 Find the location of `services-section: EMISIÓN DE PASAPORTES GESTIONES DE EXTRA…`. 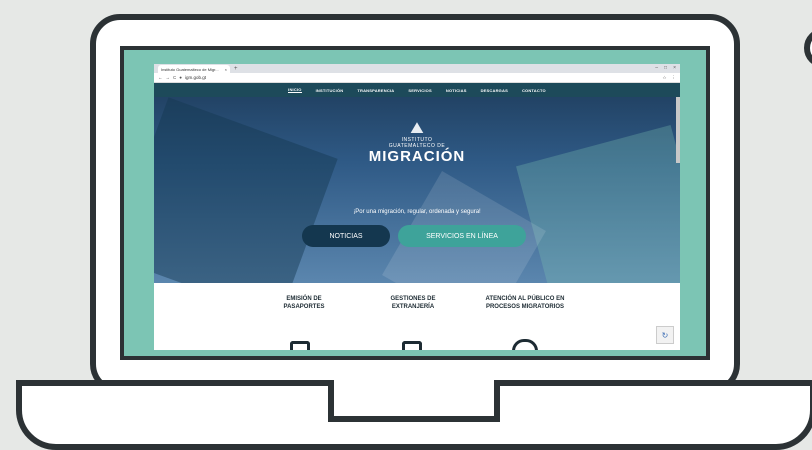

services-section: EMISIÓN DE PASAPORTES GESTIONES DE EXTRA… is located at coordinates (417, 316).